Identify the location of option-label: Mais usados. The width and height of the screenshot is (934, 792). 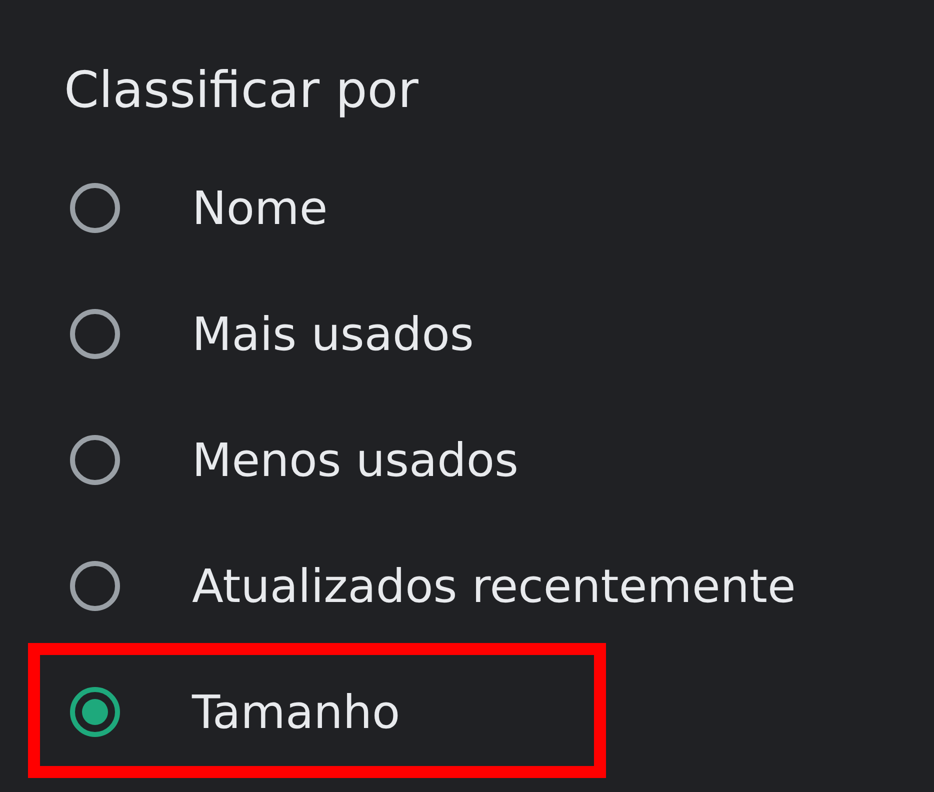
(333, 334).